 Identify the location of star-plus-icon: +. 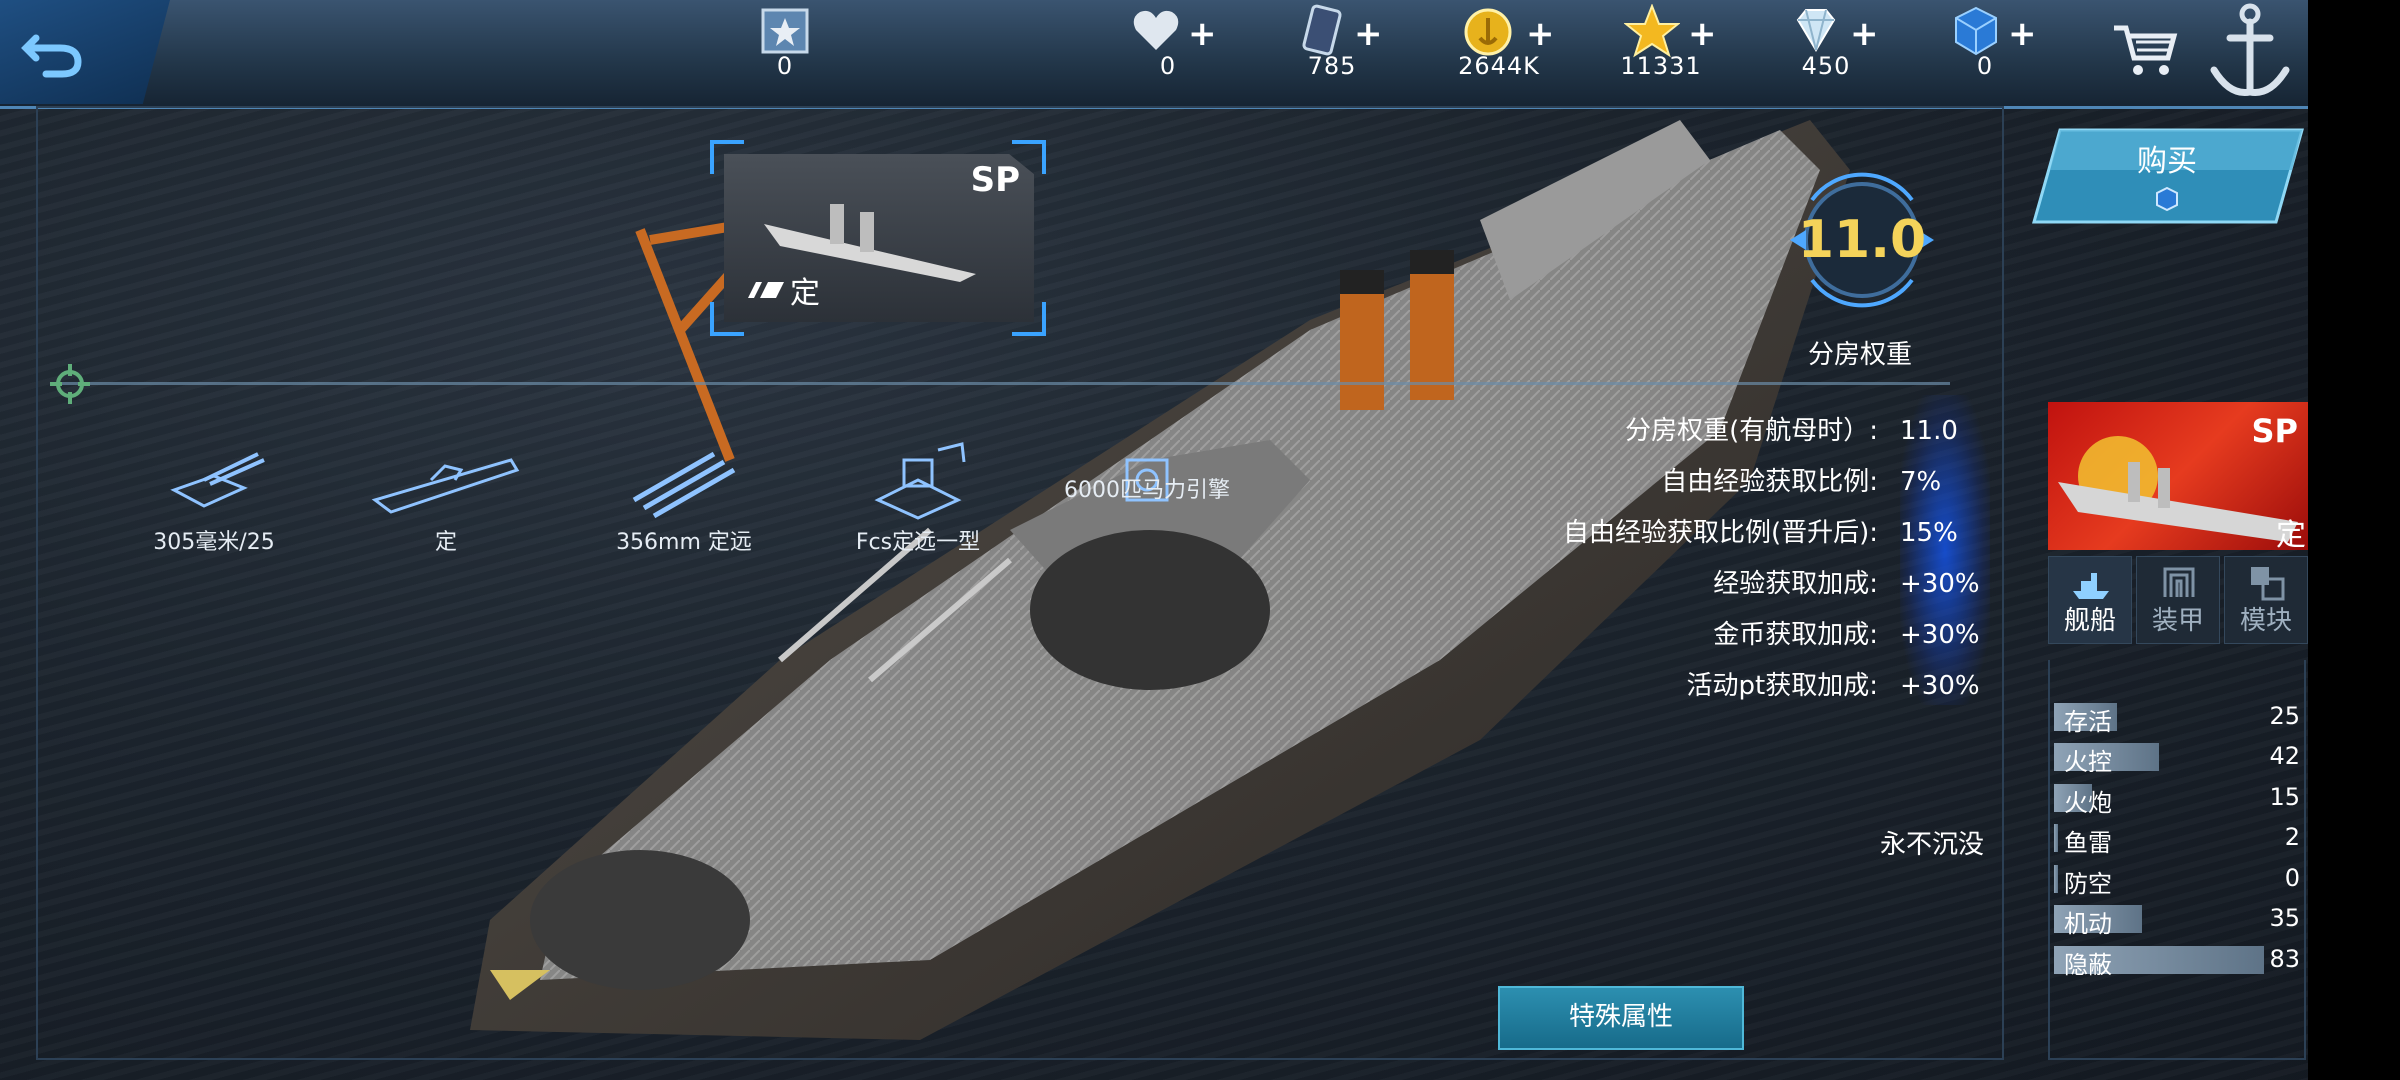
(1702, 34).